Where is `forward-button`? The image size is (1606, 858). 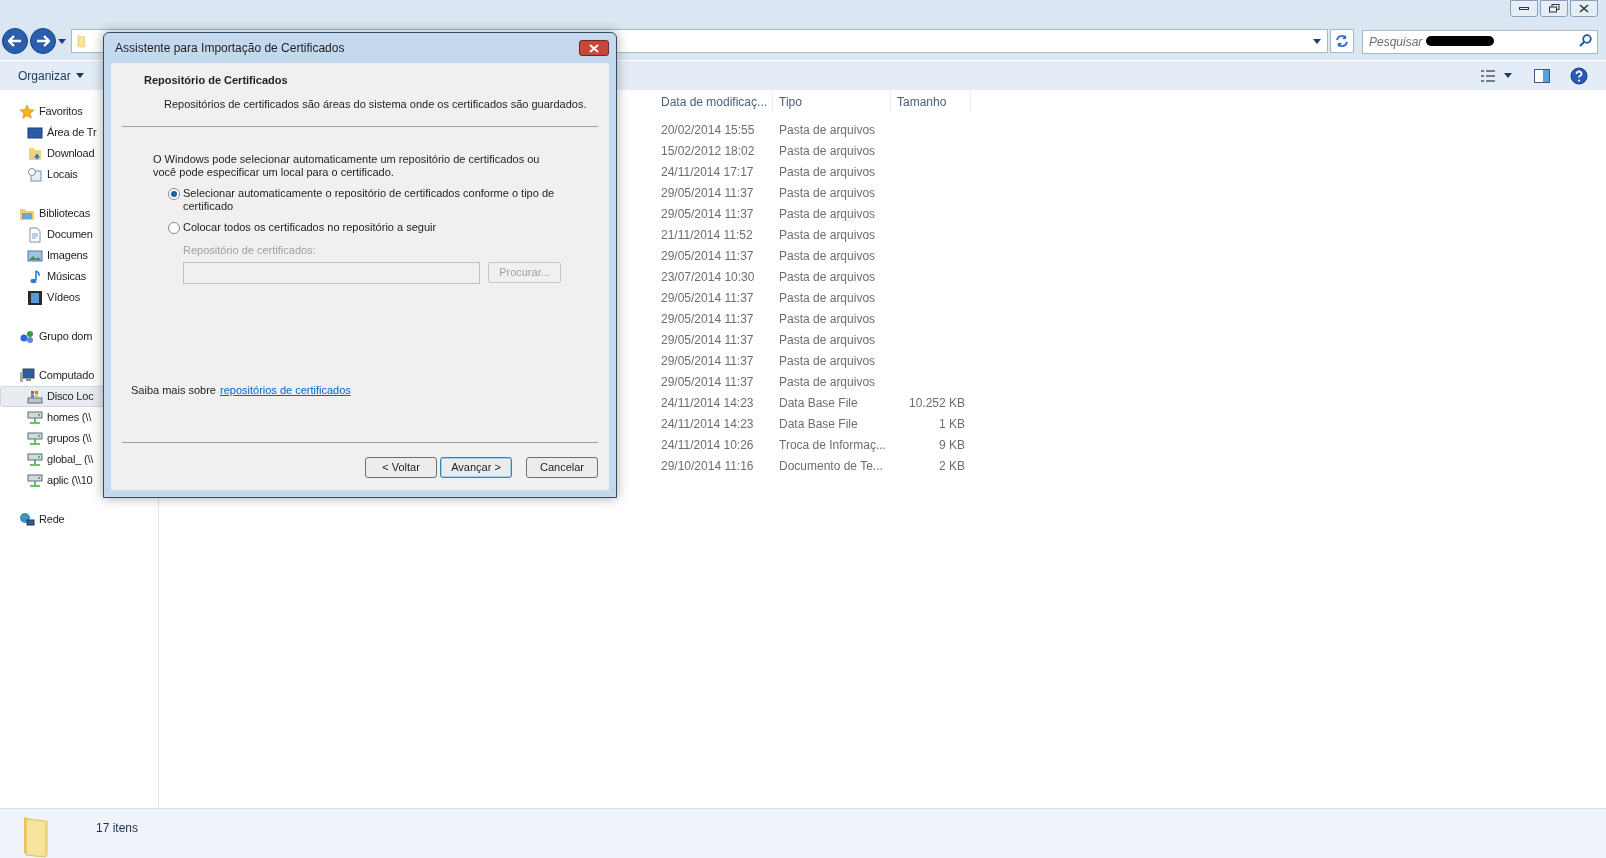 forward-button is located at coordinates (43, 41).